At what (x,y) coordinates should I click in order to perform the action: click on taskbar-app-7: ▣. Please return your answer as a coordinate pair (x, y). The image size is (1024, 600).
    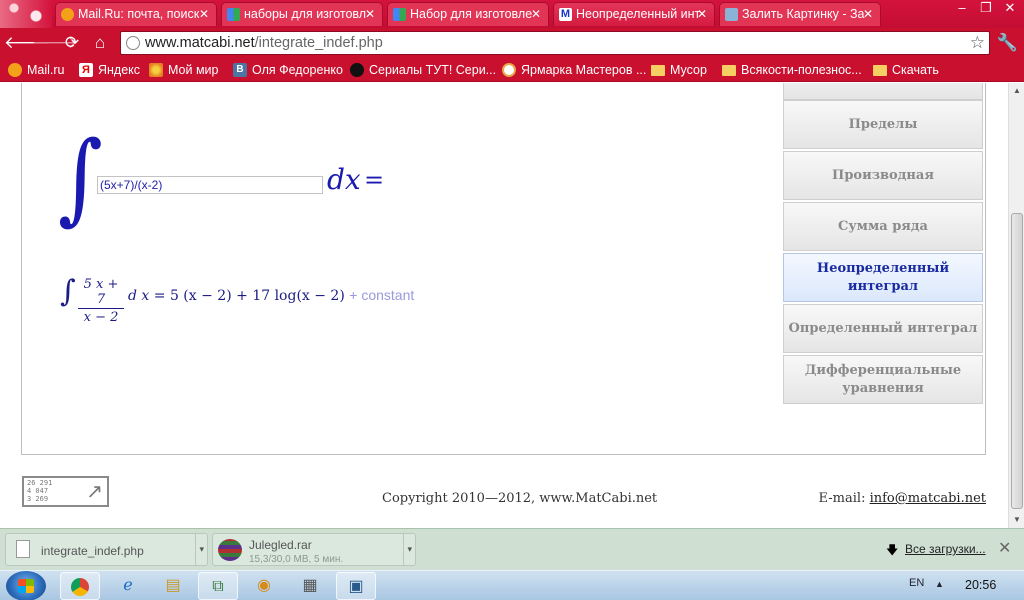
    Looking at the image, I should click on (356, 586).